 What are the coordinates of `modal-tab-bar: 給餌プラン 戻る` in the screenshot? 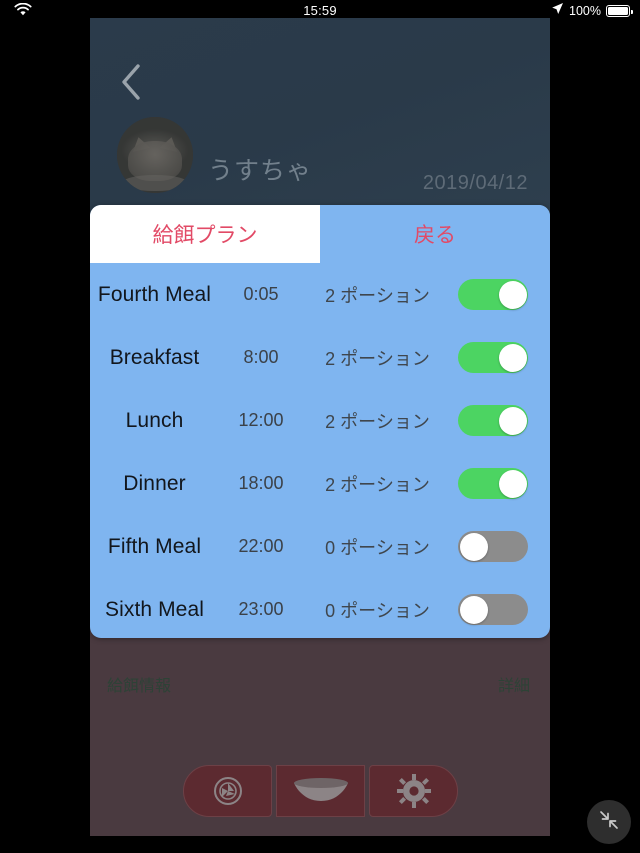 It's located at (320, 234).